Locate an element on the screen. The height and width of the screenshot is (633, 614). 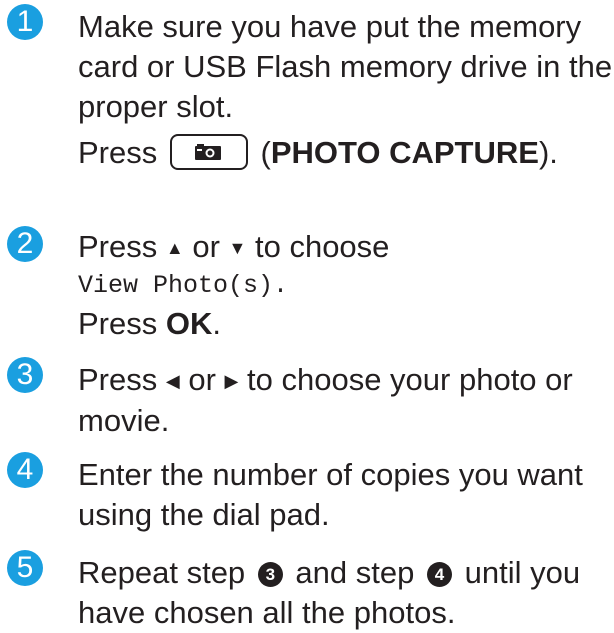
step-line: Press ◀ or ▶ to choose your photo or is located at coordinates (343, 380).